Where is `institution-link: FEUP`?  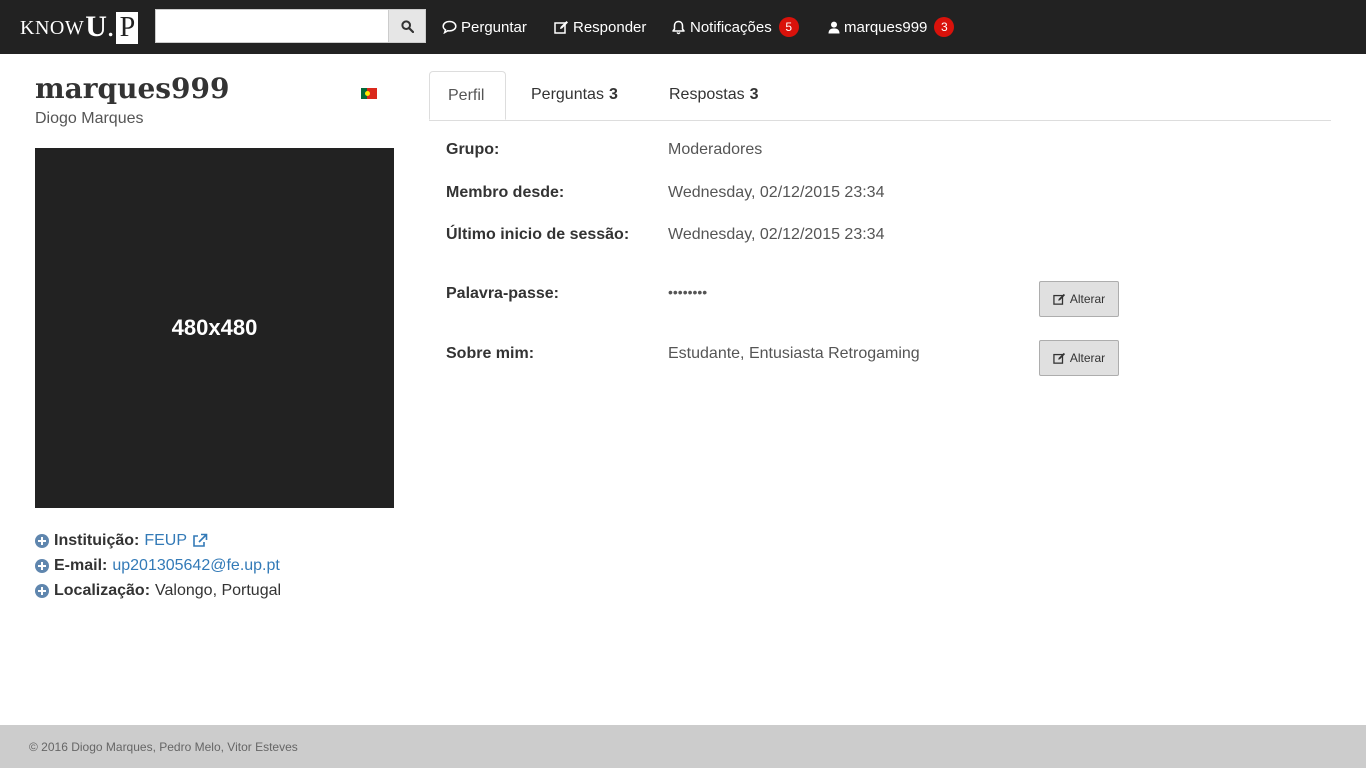
institution-link: FEUP is located at coordinates (165, 541).